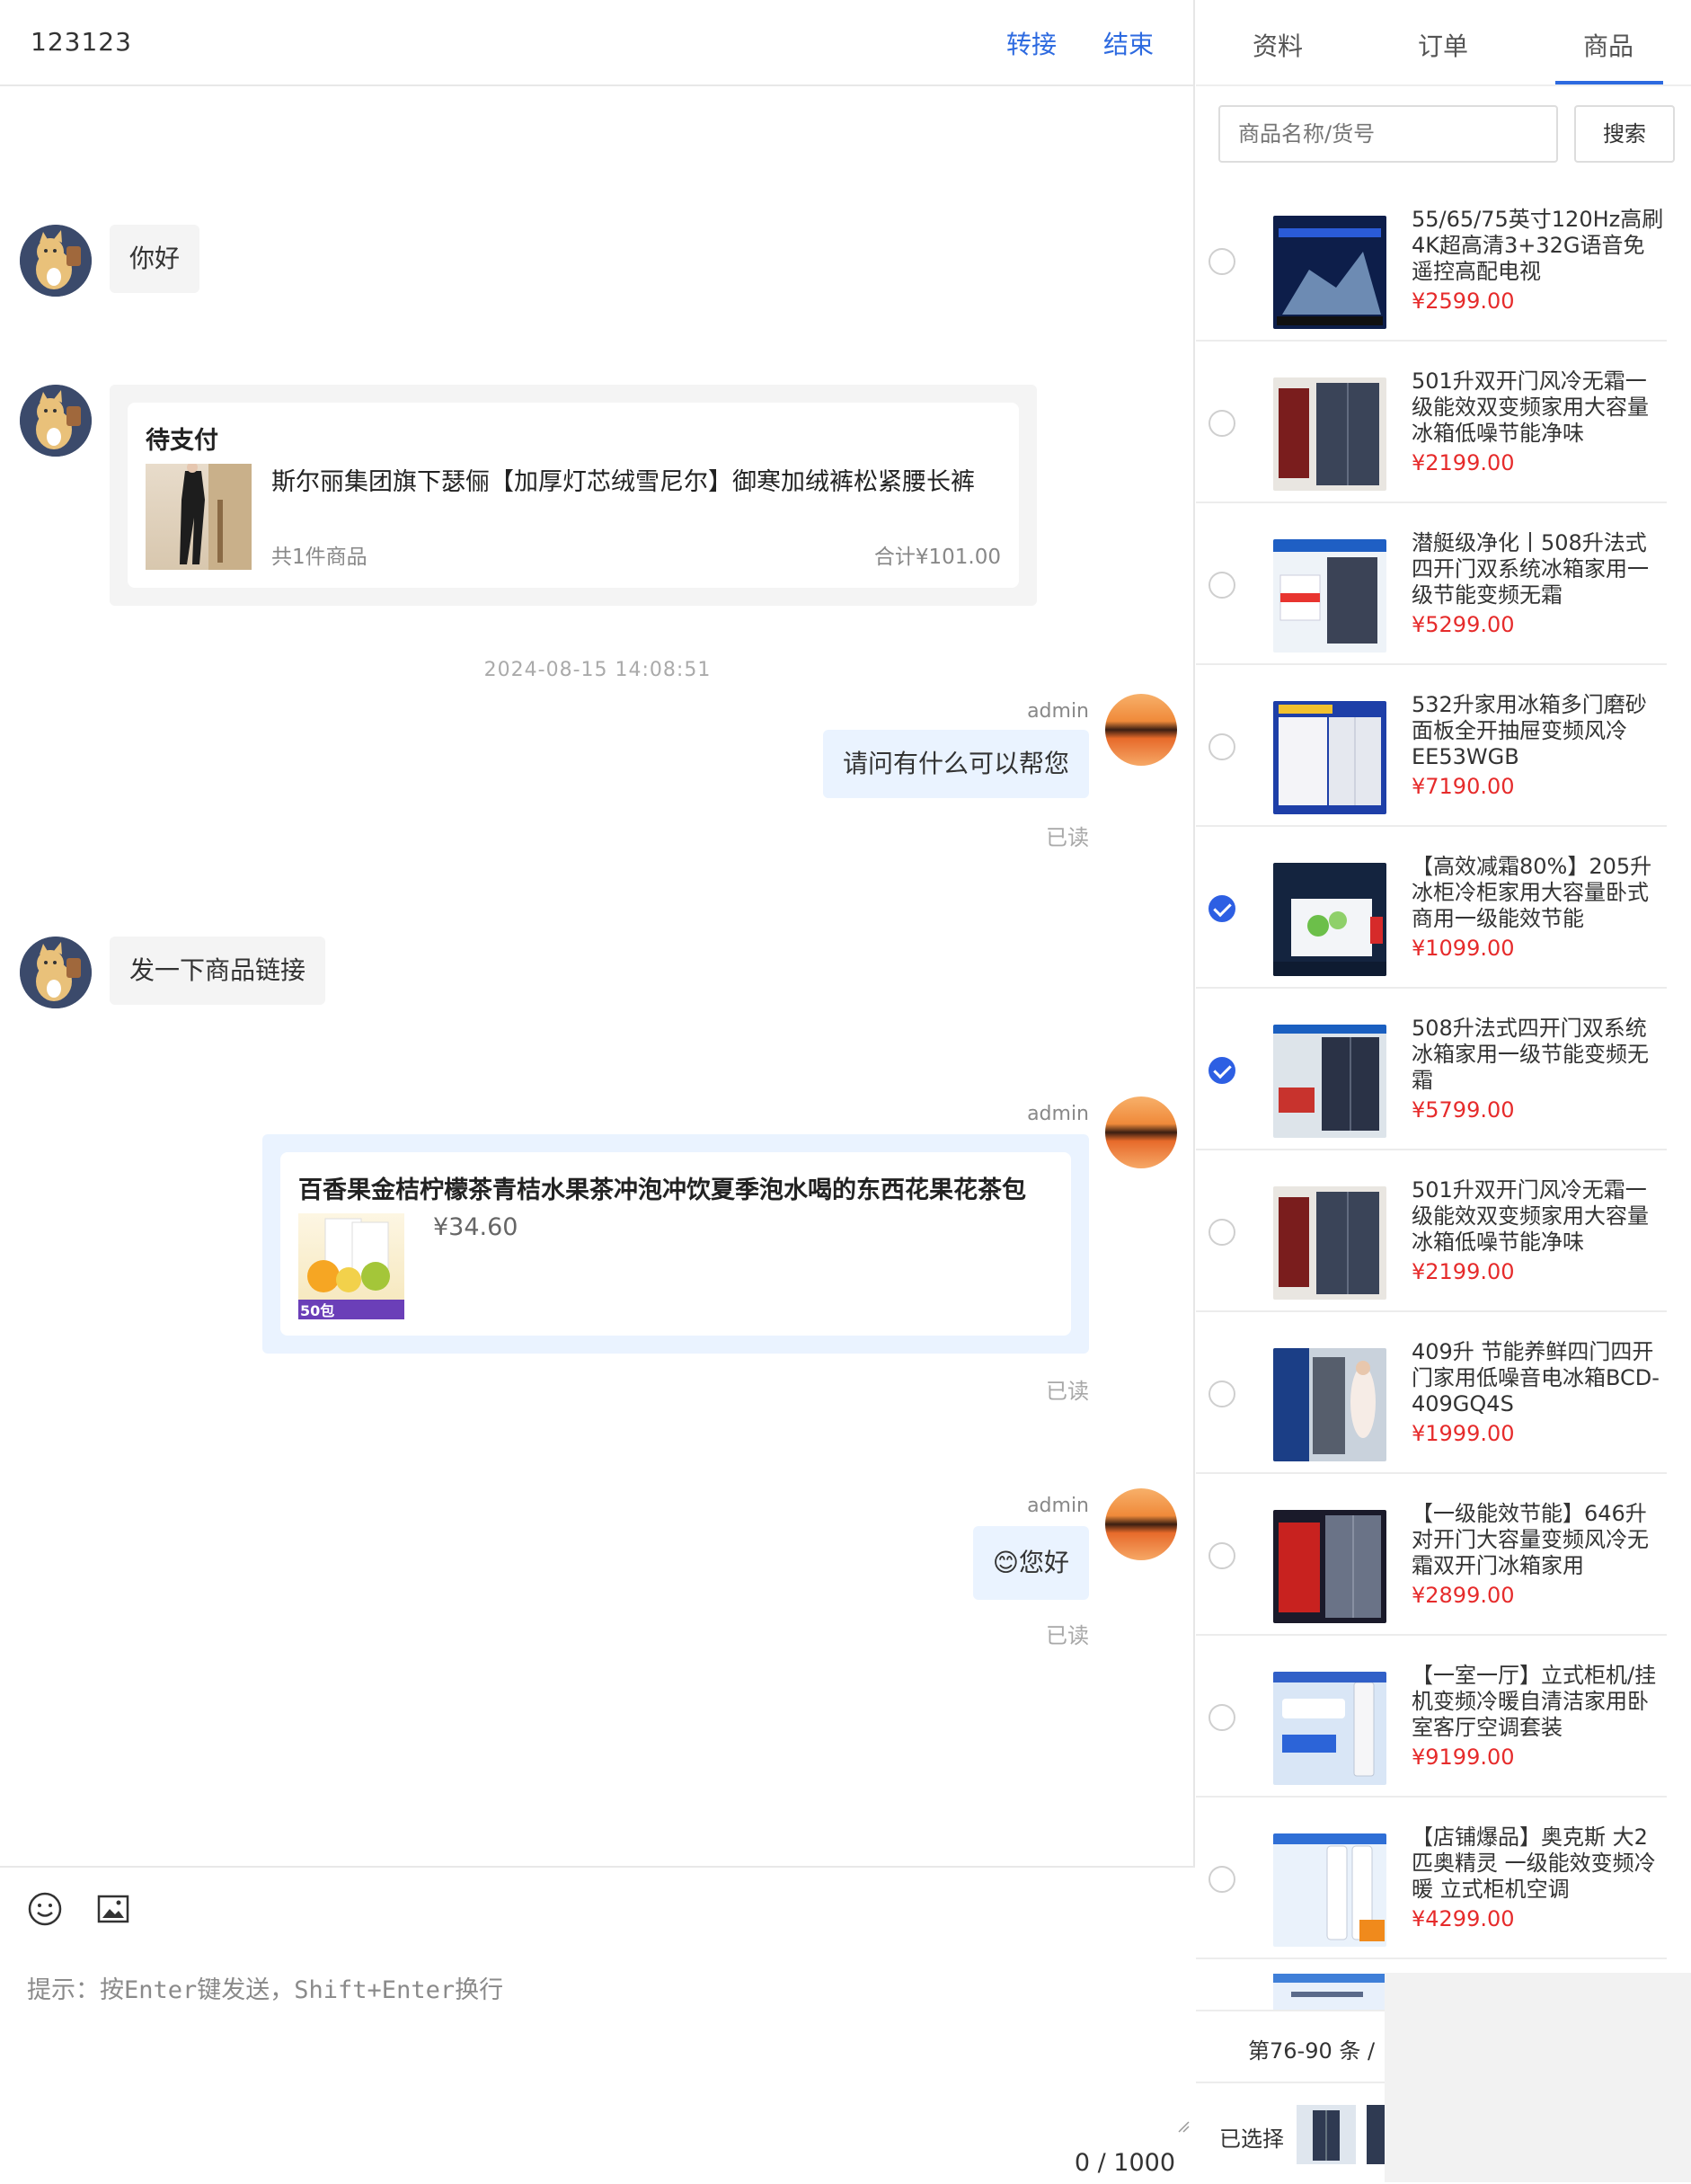  I want to click on order-product-title: 斯尔丽集团旗下瑟俪【加厚灯芯绒雪尼尔】御寒加绒裤松紧腰长裤, so click(623, 482).